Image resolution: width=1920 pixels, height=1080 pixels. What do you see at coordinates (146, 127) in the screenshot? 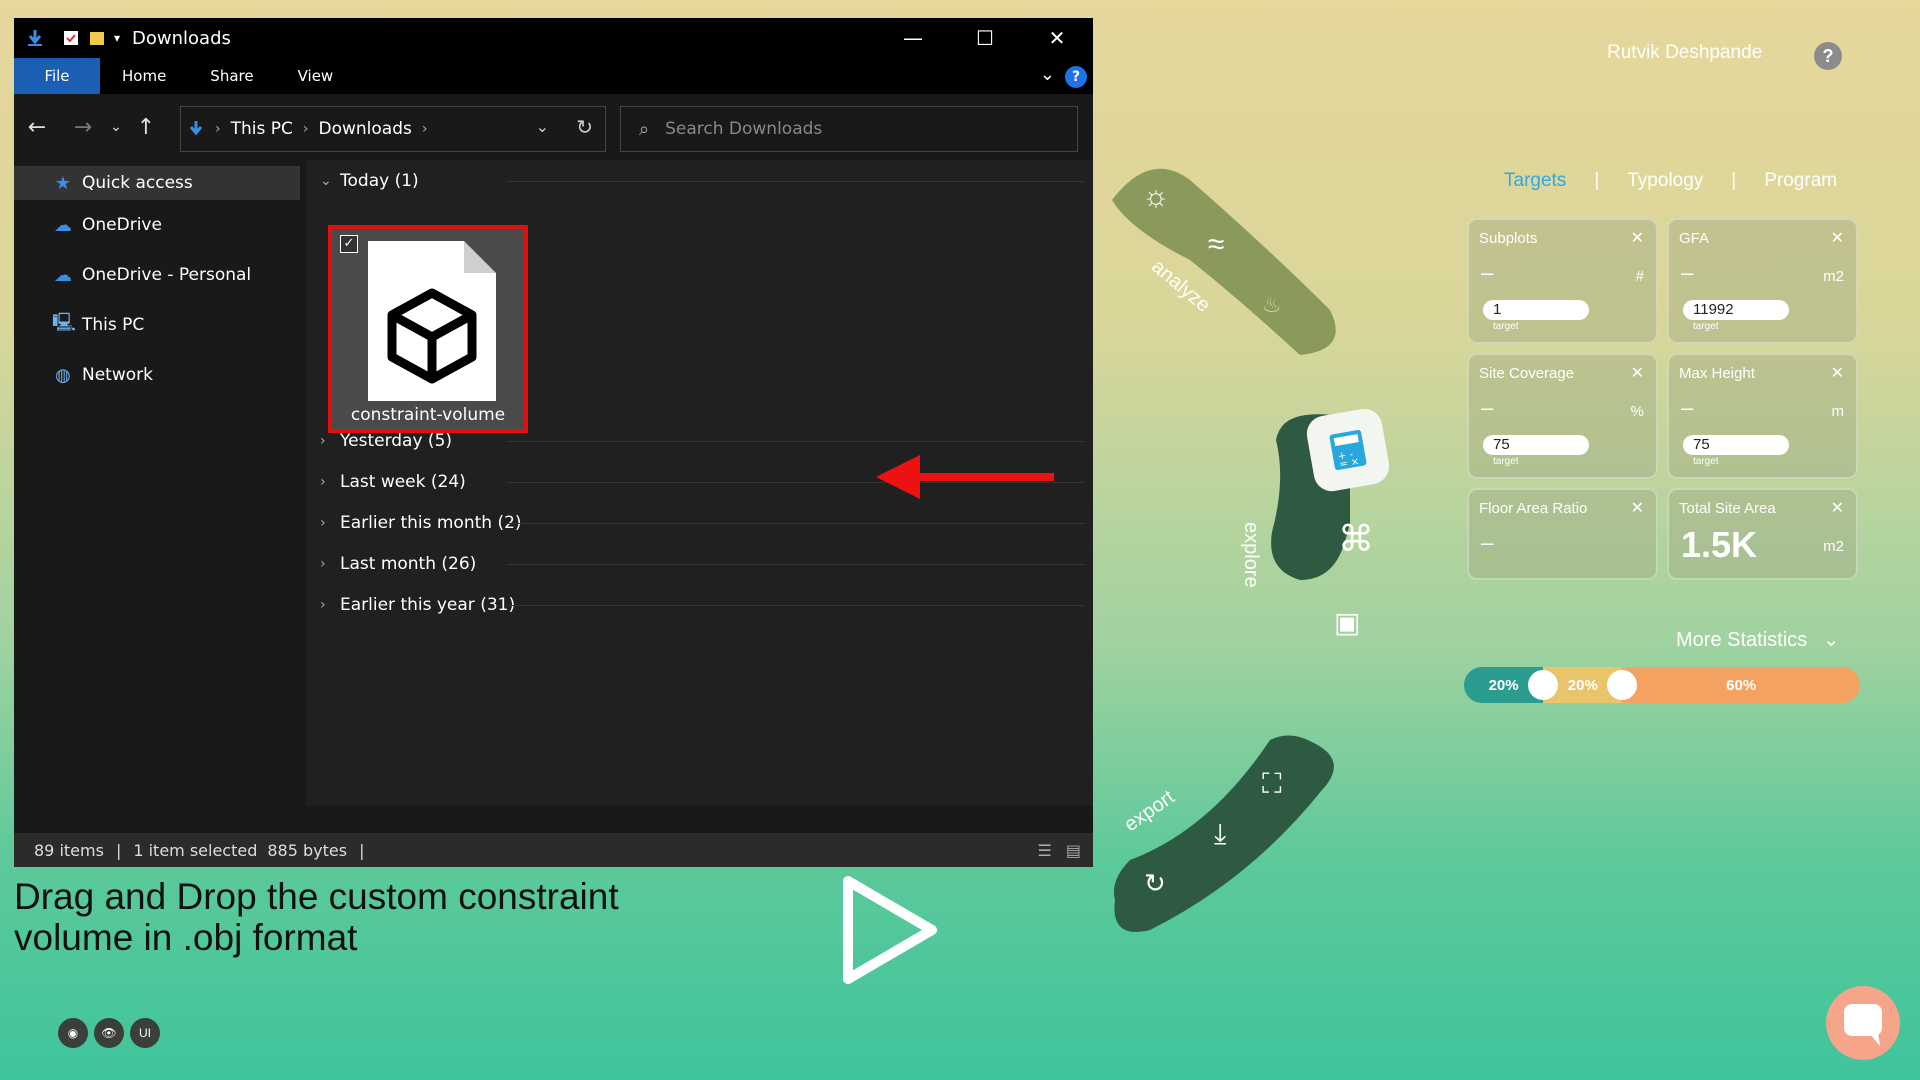
I see `up-arrow-icon: ↑` at bounding box center [146, 127].